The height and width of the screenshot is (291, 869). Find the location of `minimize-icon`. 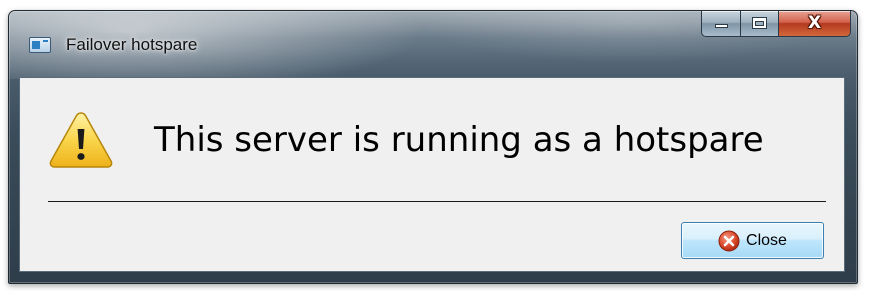

minimize-icon is located at coordinates (721, 26).